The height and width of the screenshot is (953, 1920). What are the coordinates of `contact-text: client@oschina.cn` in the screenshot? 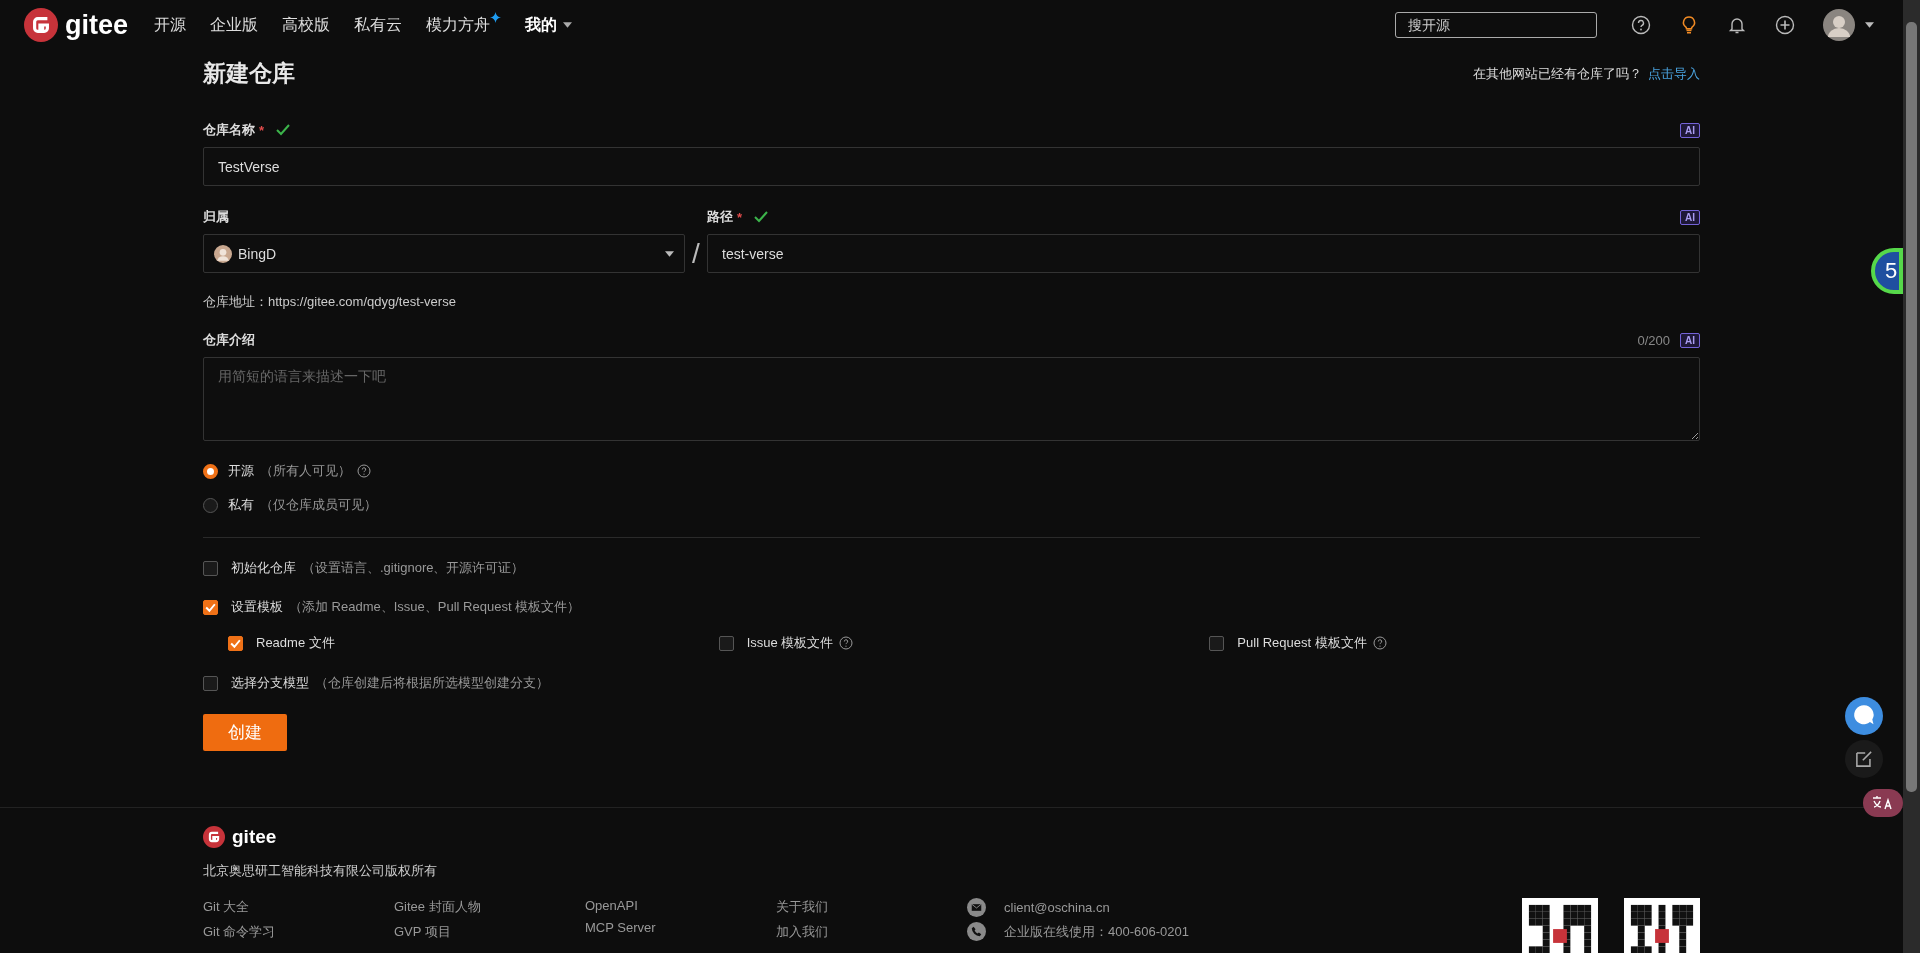 It's located at (1057, 907).